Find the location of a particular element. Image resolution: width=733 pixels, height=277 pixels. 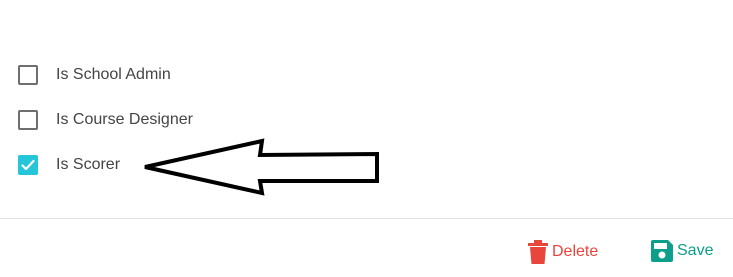

delete-button: Delete is located at coordinates (563, 252).